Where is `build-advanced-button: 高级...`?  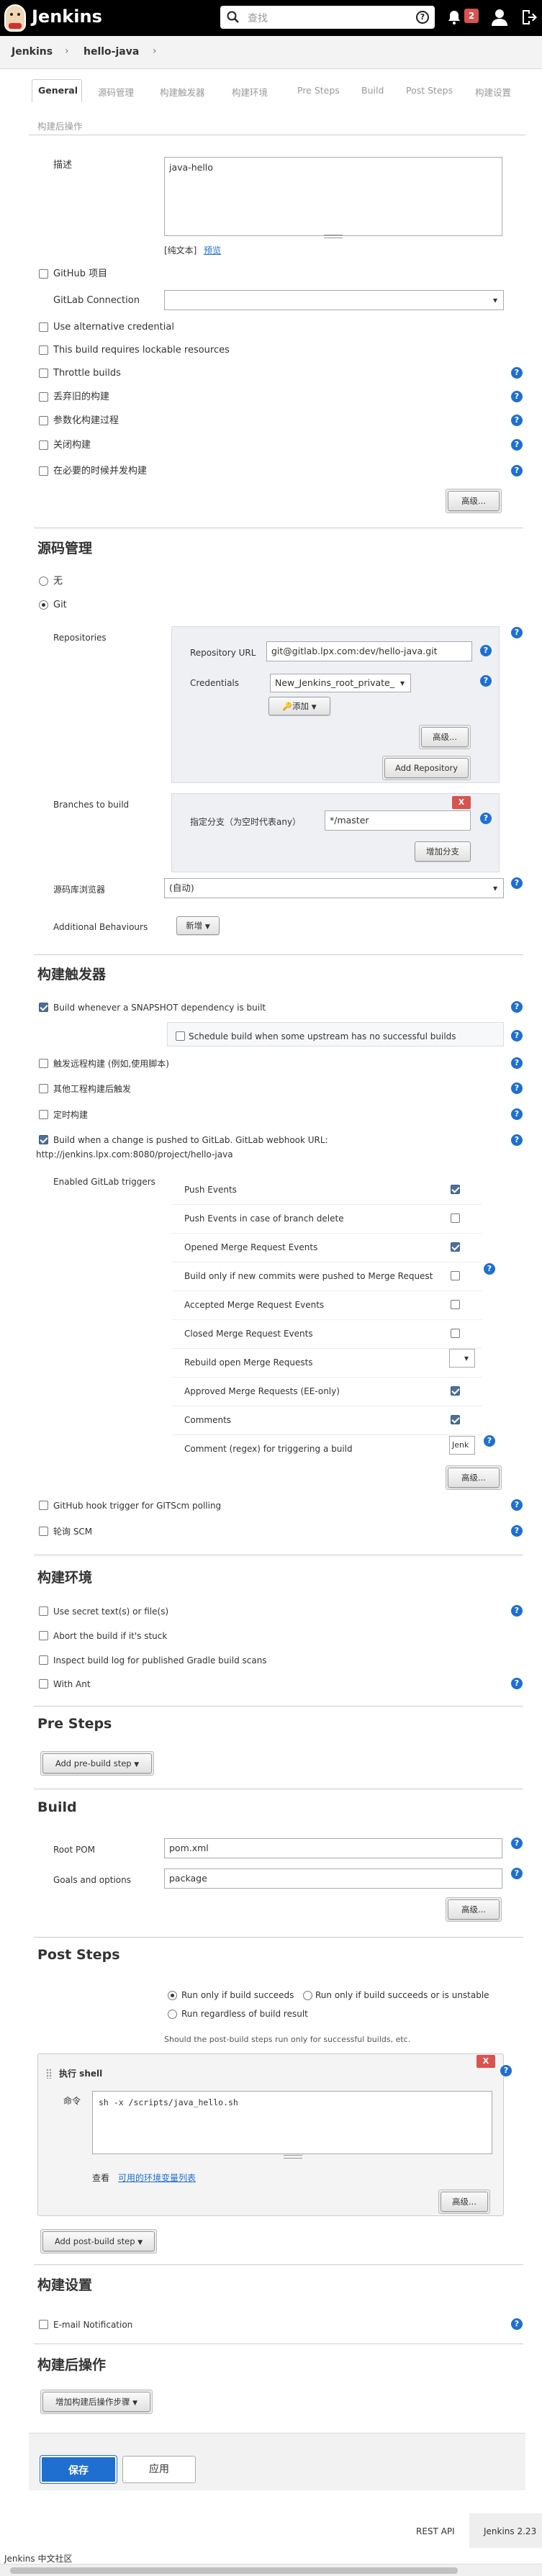 build-advanced-button: 高级... is located at coordinates (474, 1910).